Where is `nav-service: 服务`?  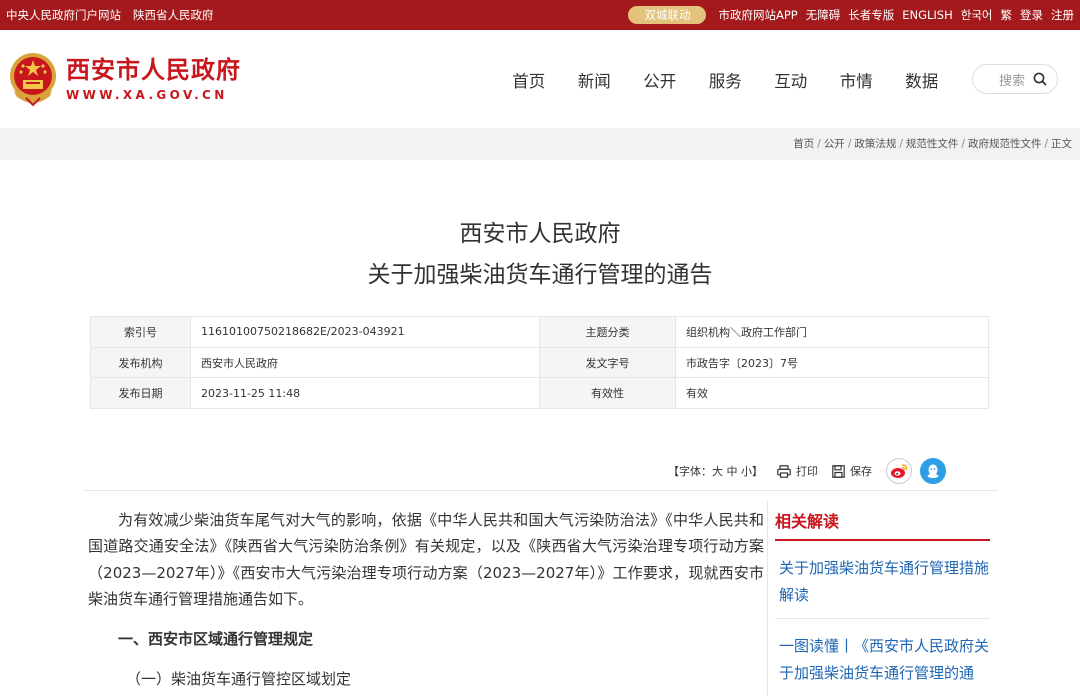 nav-service: 服务 is located at coordinates (726, 80).